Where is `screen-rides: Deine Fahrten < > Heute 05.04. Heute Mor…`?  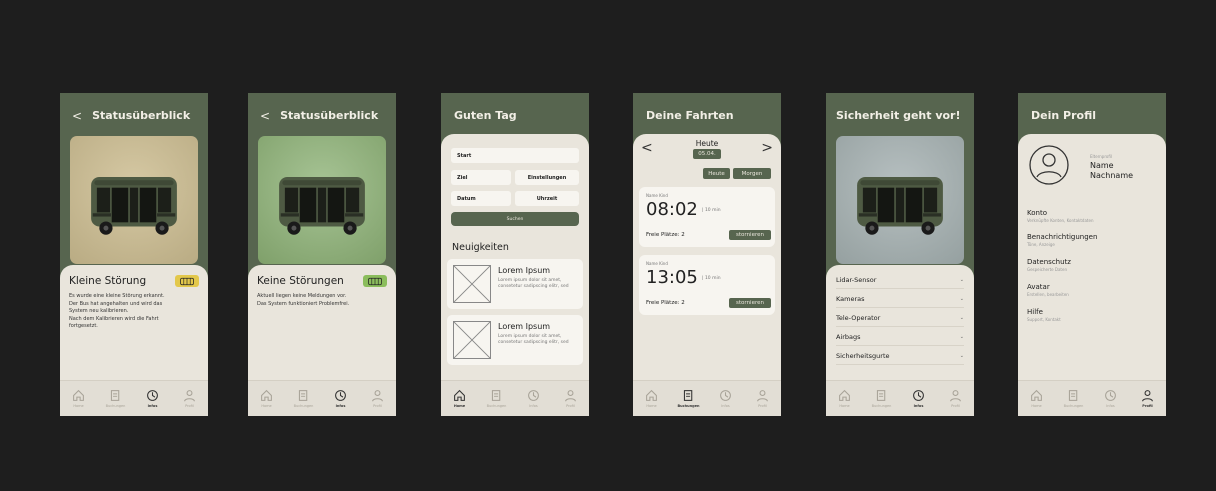 screen-rides: Deine Fahrten < > Heute 05.04. Heute Mor… is located at coordinates (707, 254).